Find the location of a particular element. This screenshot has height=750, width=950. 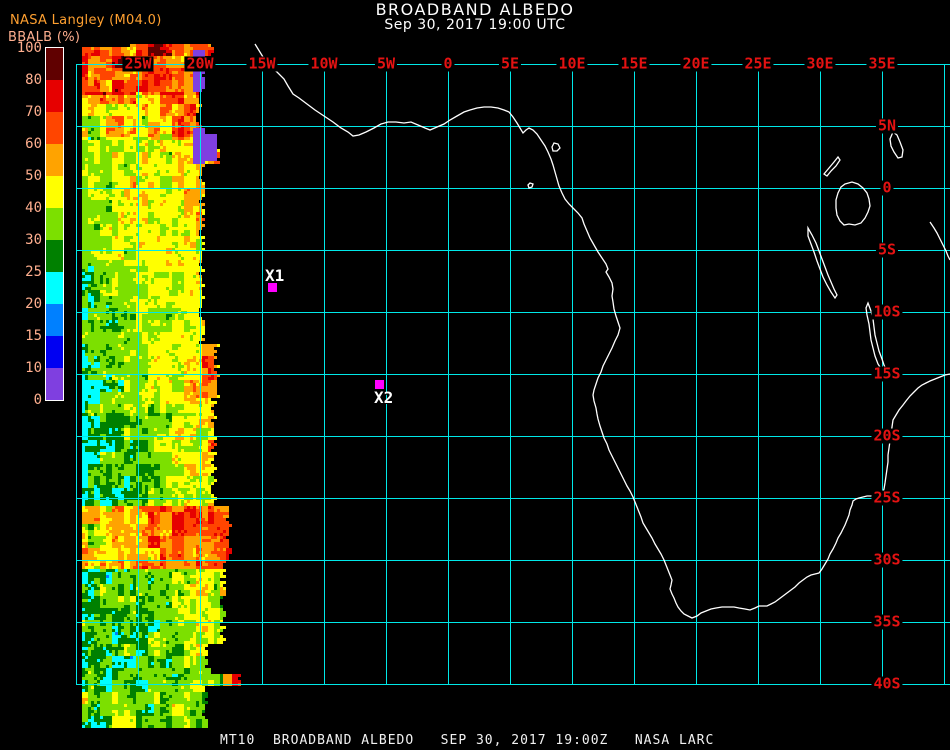

colorbar-tick-label: 25 is located at coordinates (33, 272).